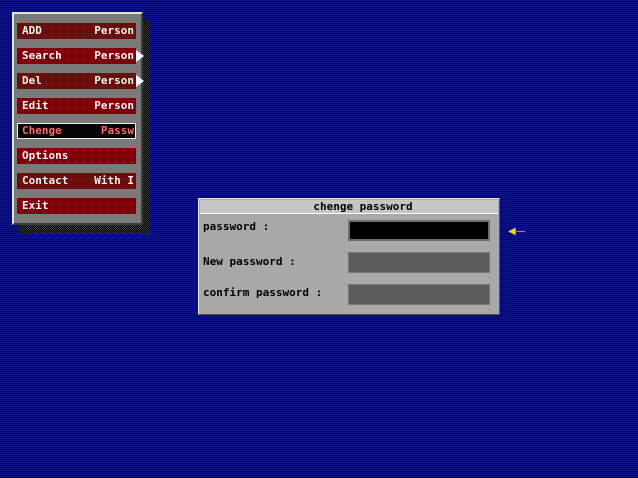 This screenshot has width=638, height=478. I want to click on menu-item-contact: Contact With I, so click(76, 181).